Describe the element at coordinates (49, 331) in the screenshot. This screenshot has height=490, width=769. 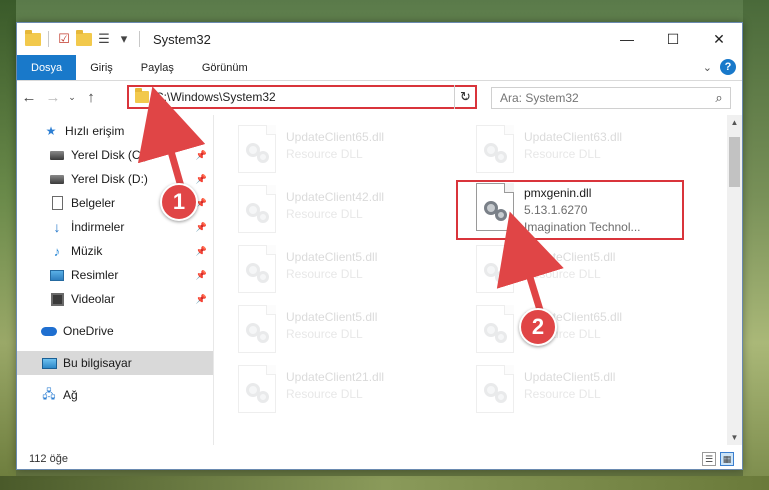
I see `cloud-icon` at that location.